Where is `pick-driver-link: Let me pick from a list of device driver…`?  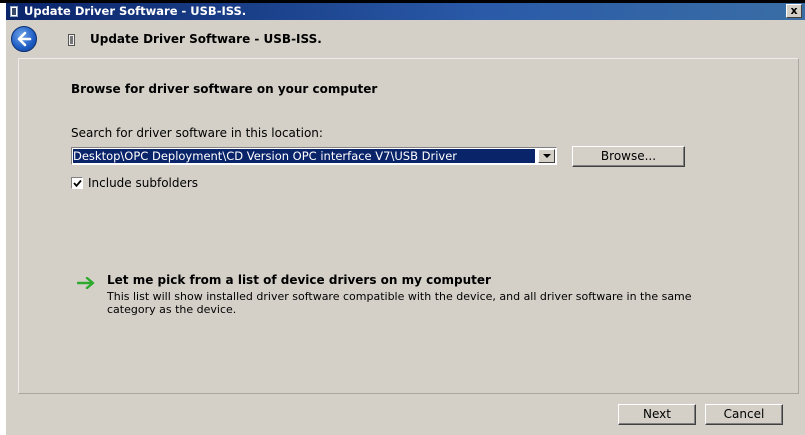
pick-driver-link: Let me pick from a list of device driver… is located at coordinates (299, 280).